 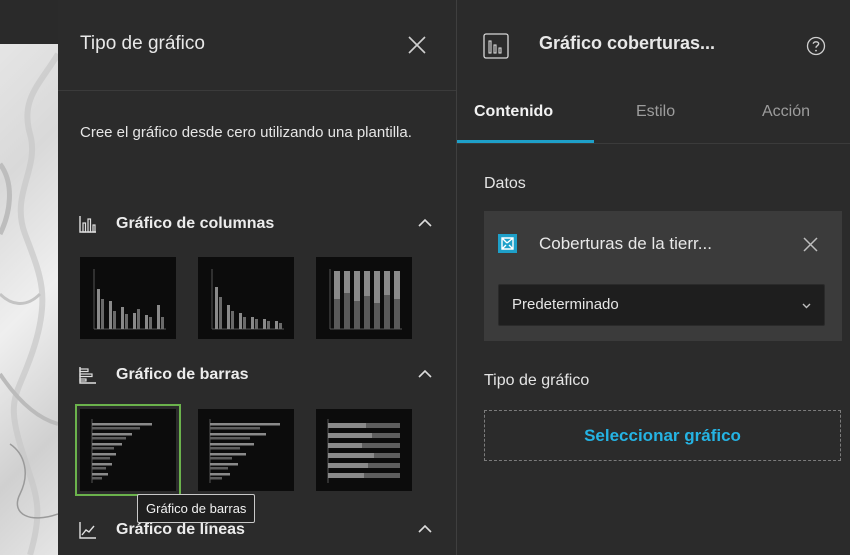 What do you see at coordinates (507, 243) in the screenshot?
I see `layer-icon` at bounding box center [507, 243].